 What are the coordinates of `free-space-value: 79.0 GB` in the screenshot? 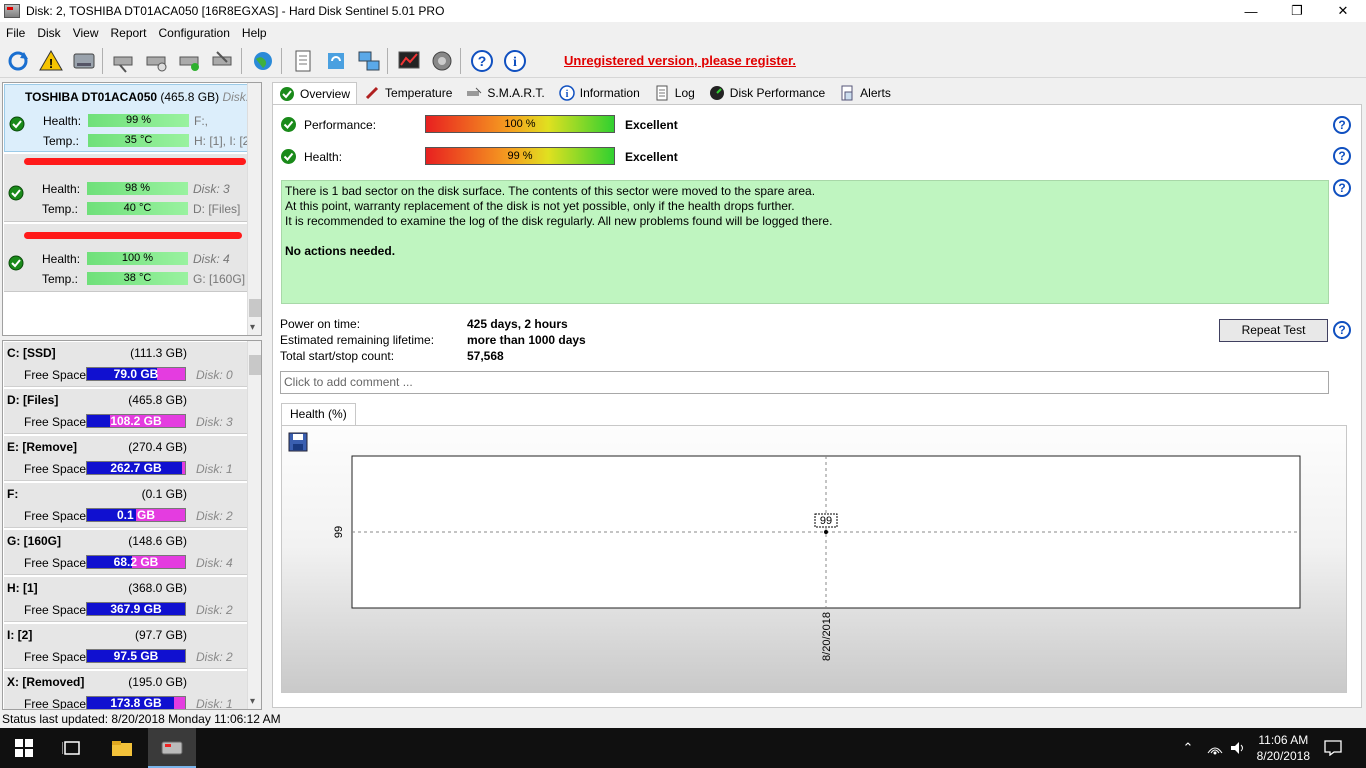 It's located at (136, 374).